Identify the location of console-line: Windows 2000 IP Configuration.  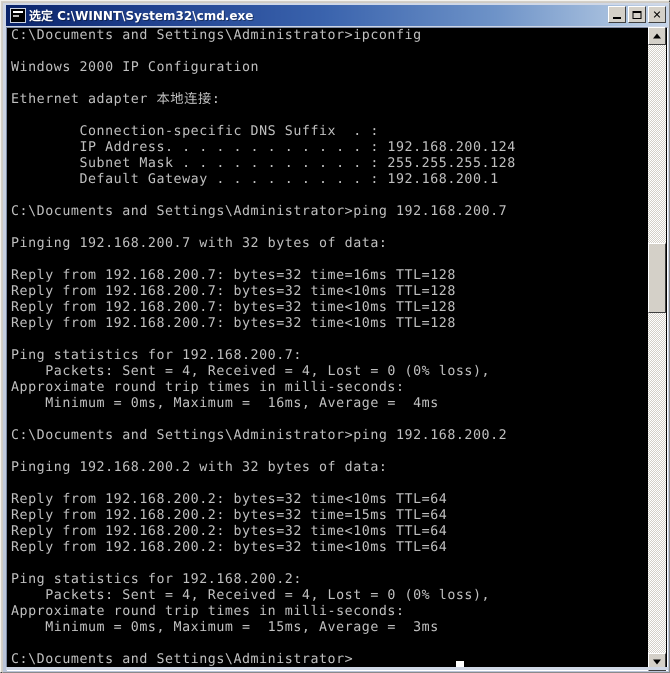
(135, 67).